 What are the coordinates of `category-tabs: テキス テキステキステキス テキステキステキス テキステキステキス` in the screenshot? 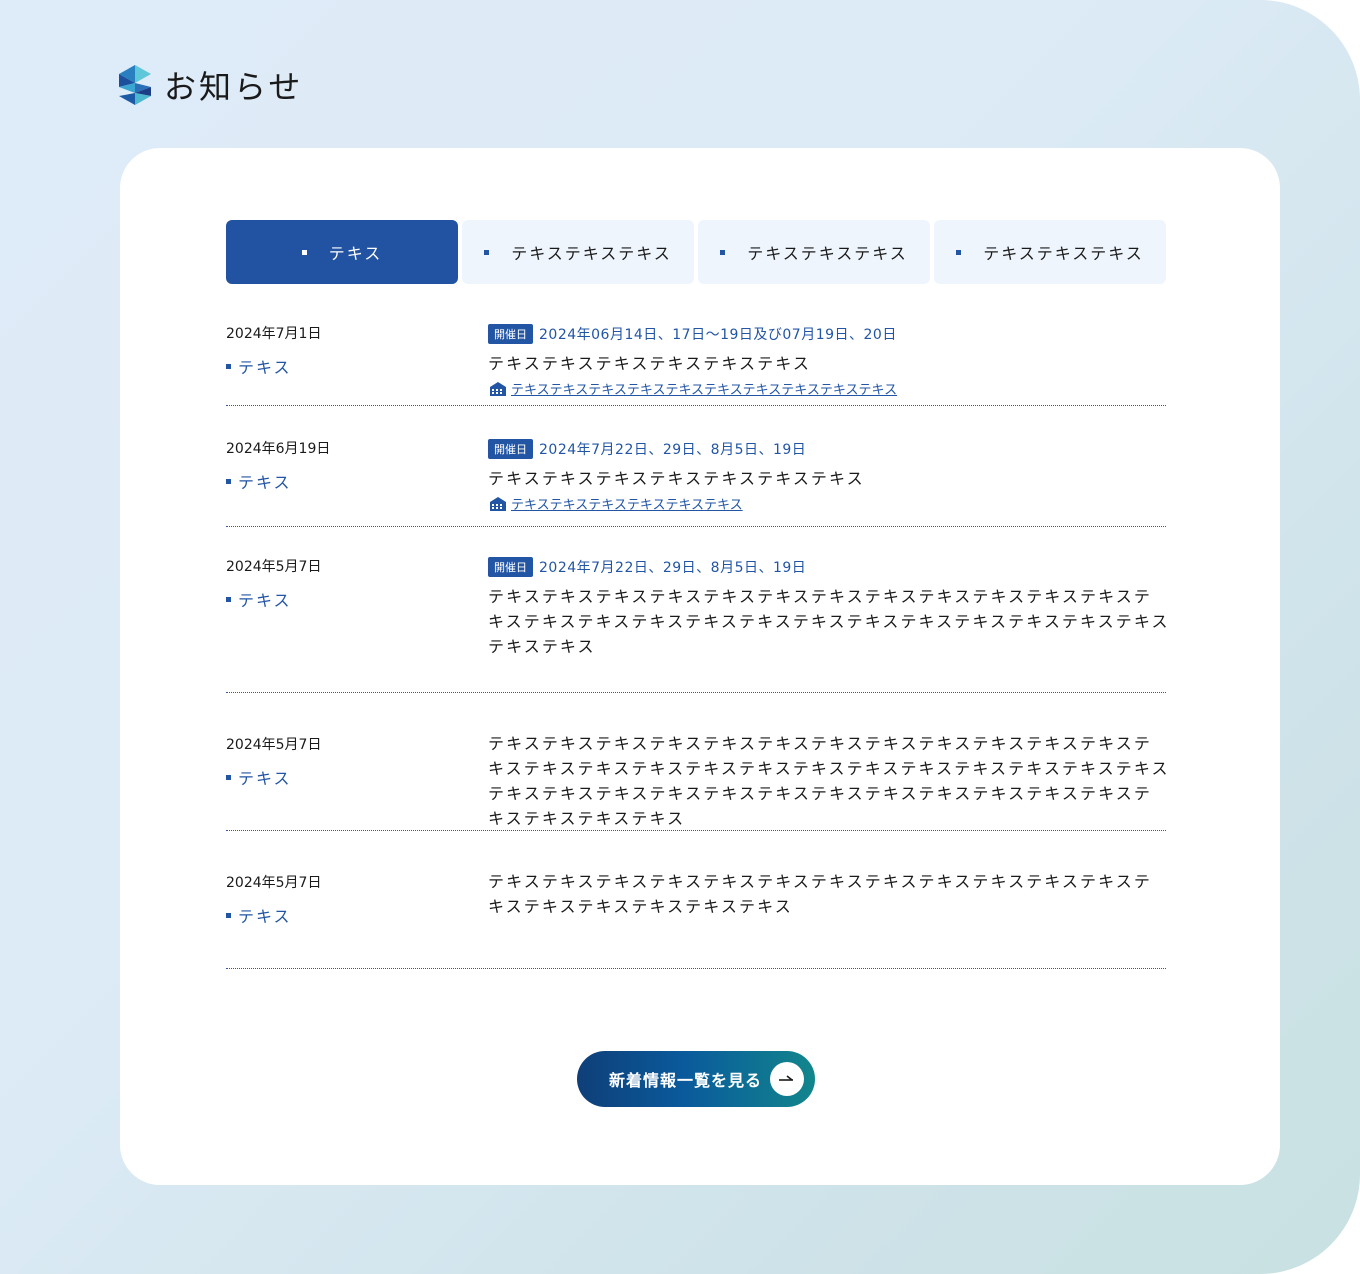 It's located at (696, 252).